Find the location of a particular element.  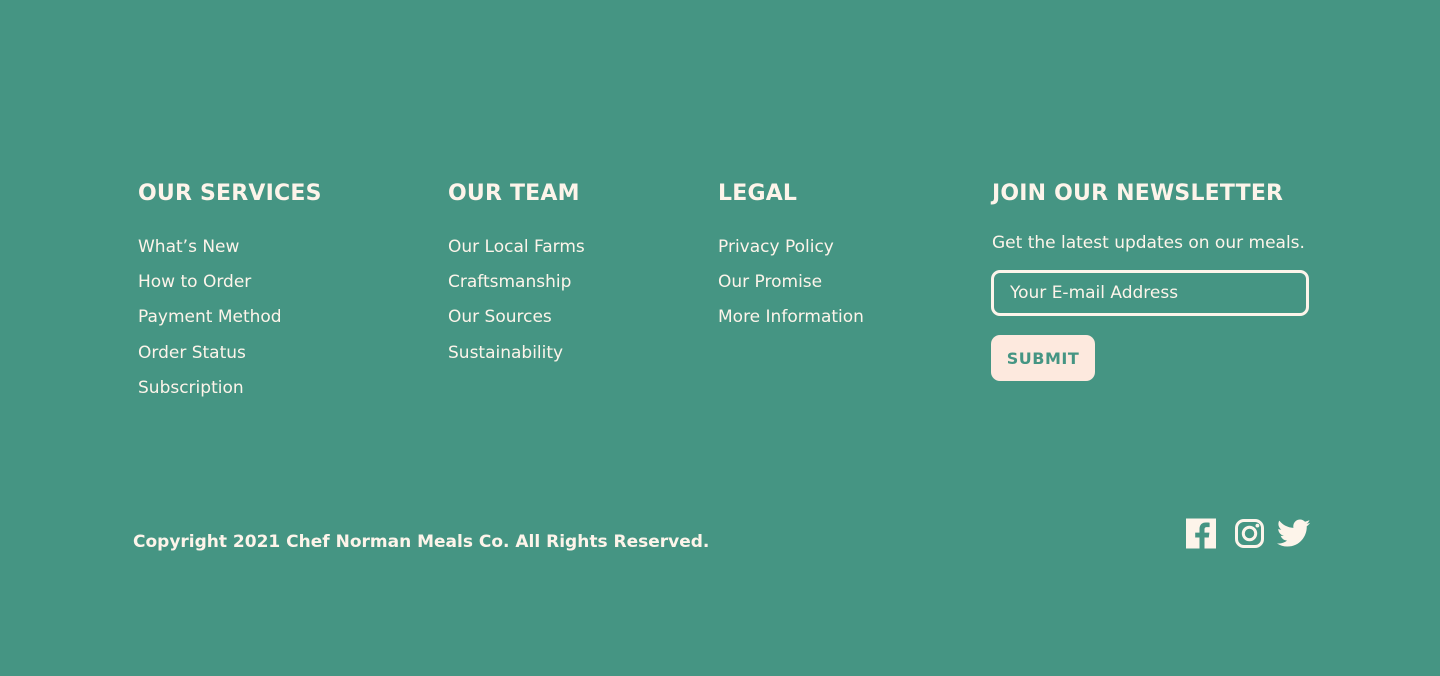

newsletter-description: Get the latest updates on our meals. is located at coordinates (1148, 243).